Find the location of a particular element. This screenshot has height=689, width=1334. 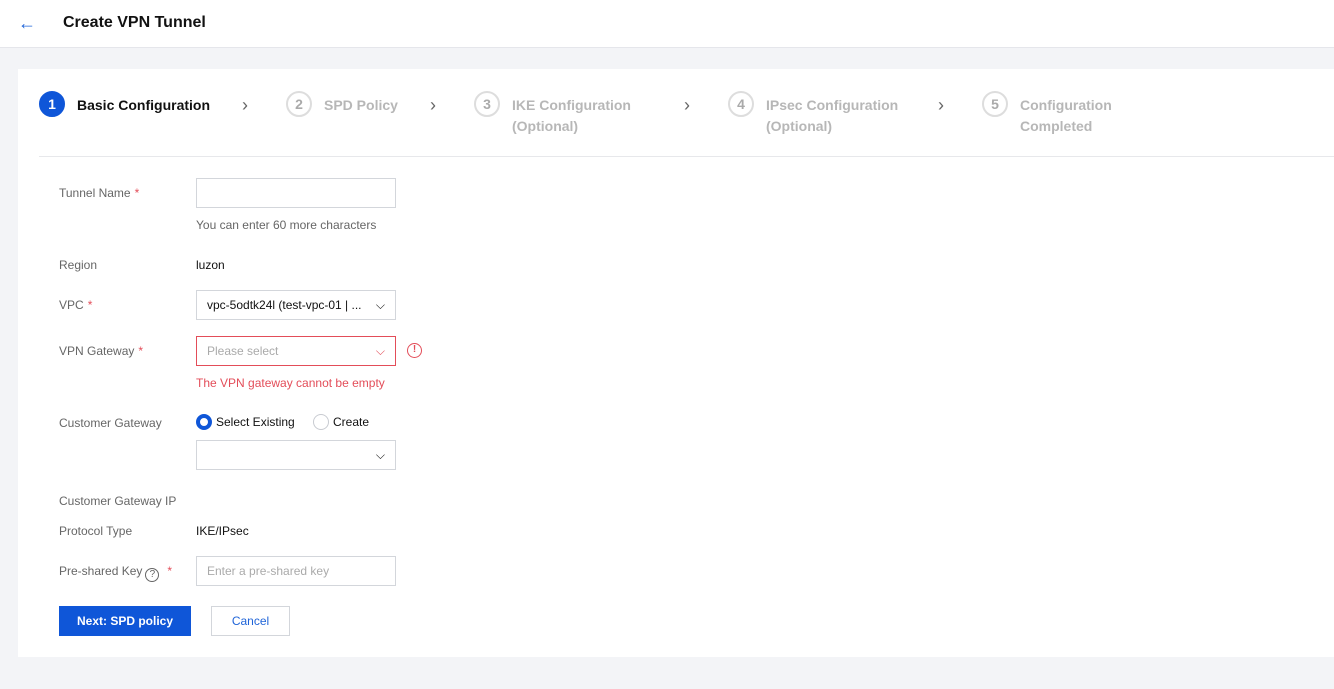

customer-gateway-select: ⌵ is located at coordinates (296, 455).